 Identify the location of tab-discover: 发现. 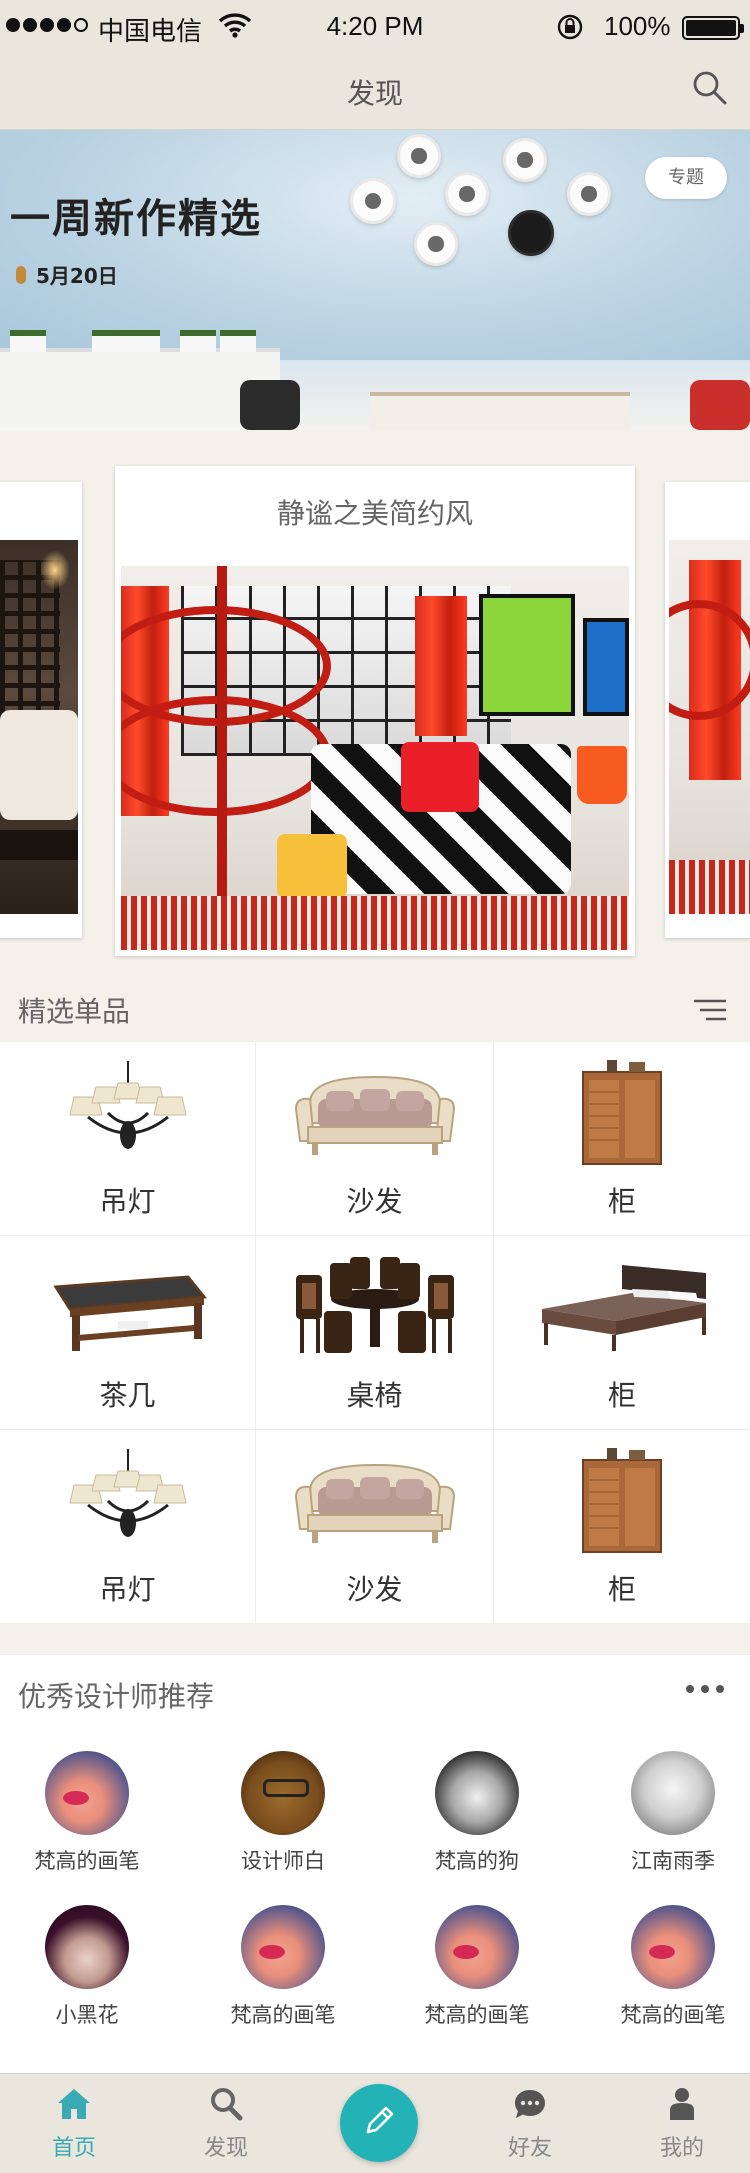
(226, 2124).